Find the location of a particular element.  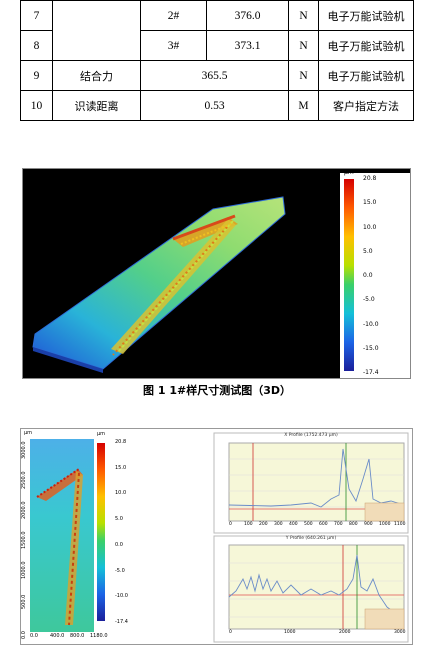

tick-label: 2000.0 is located at coordinates (24, 510).